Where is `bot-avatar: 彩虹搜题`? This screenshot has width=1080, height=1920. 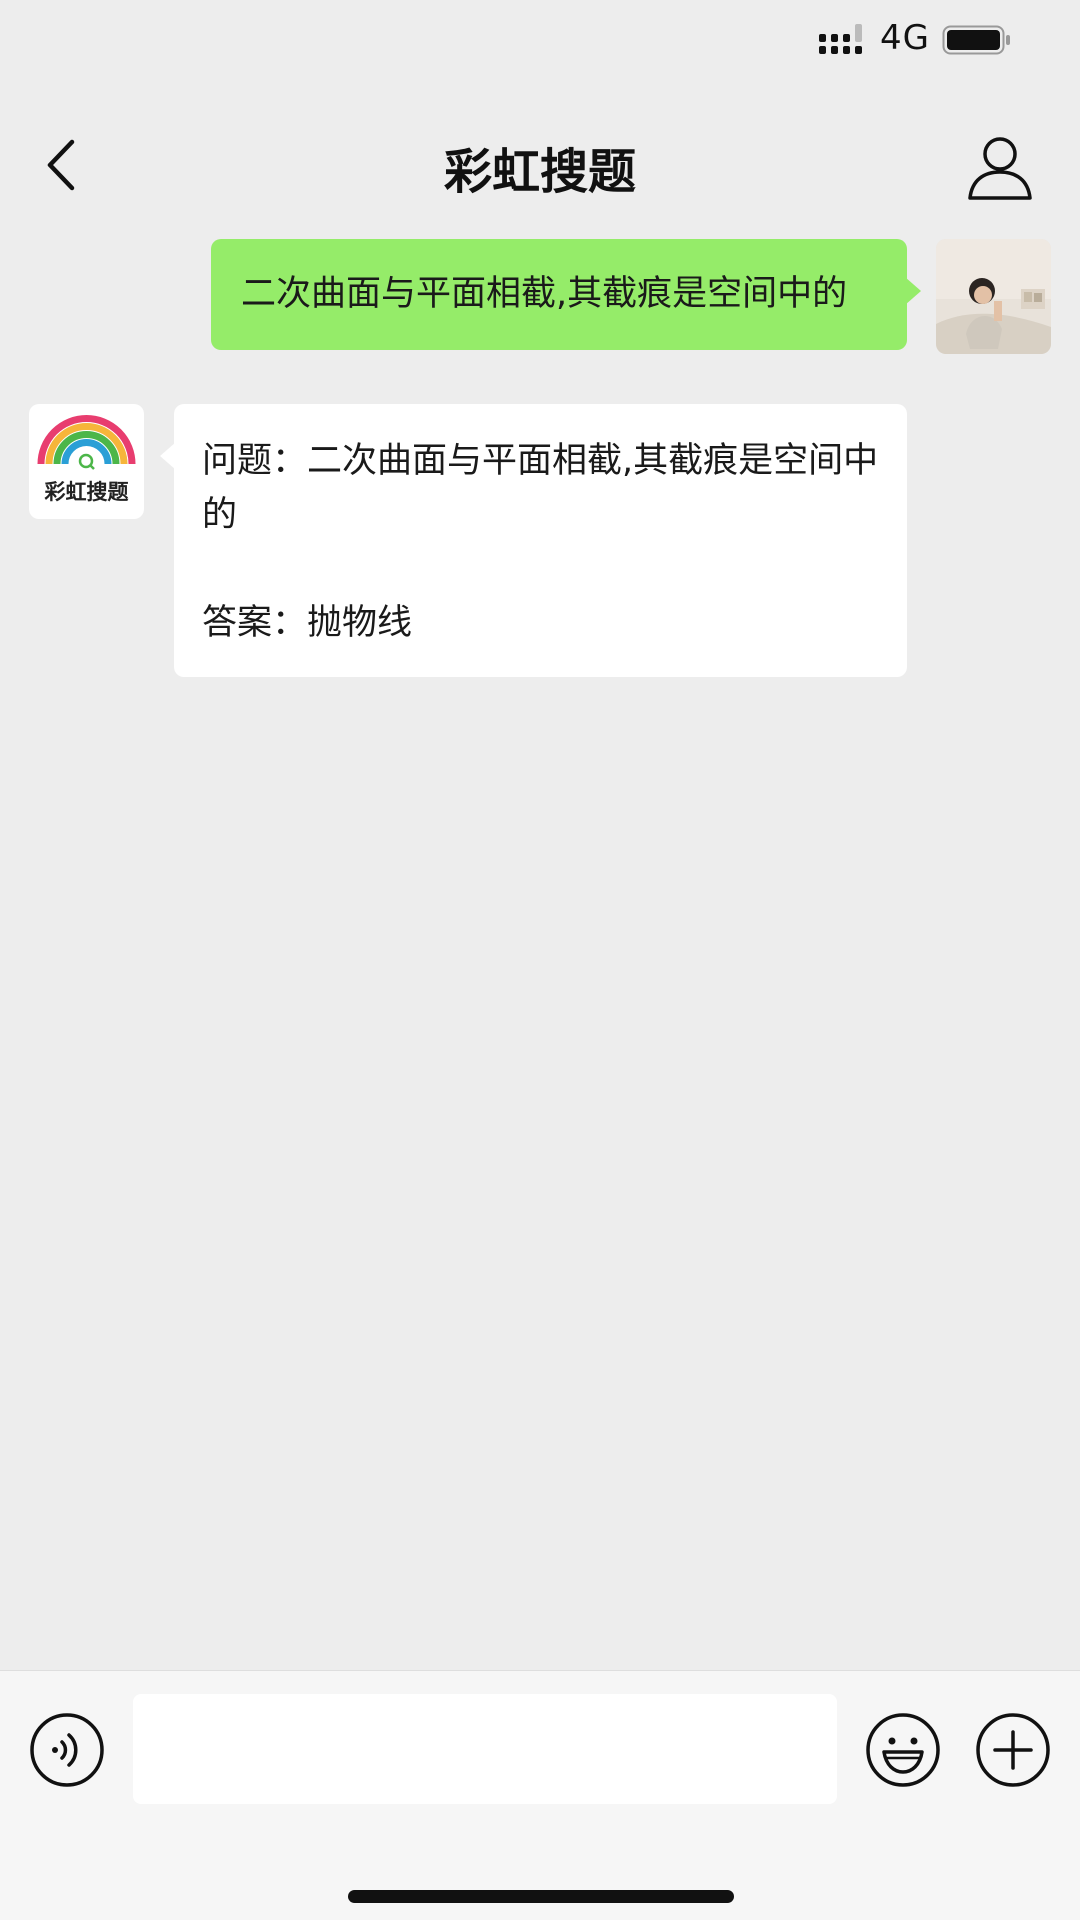
bot-avatar: 彩虹搜题 is located at coordinates (86, 461).